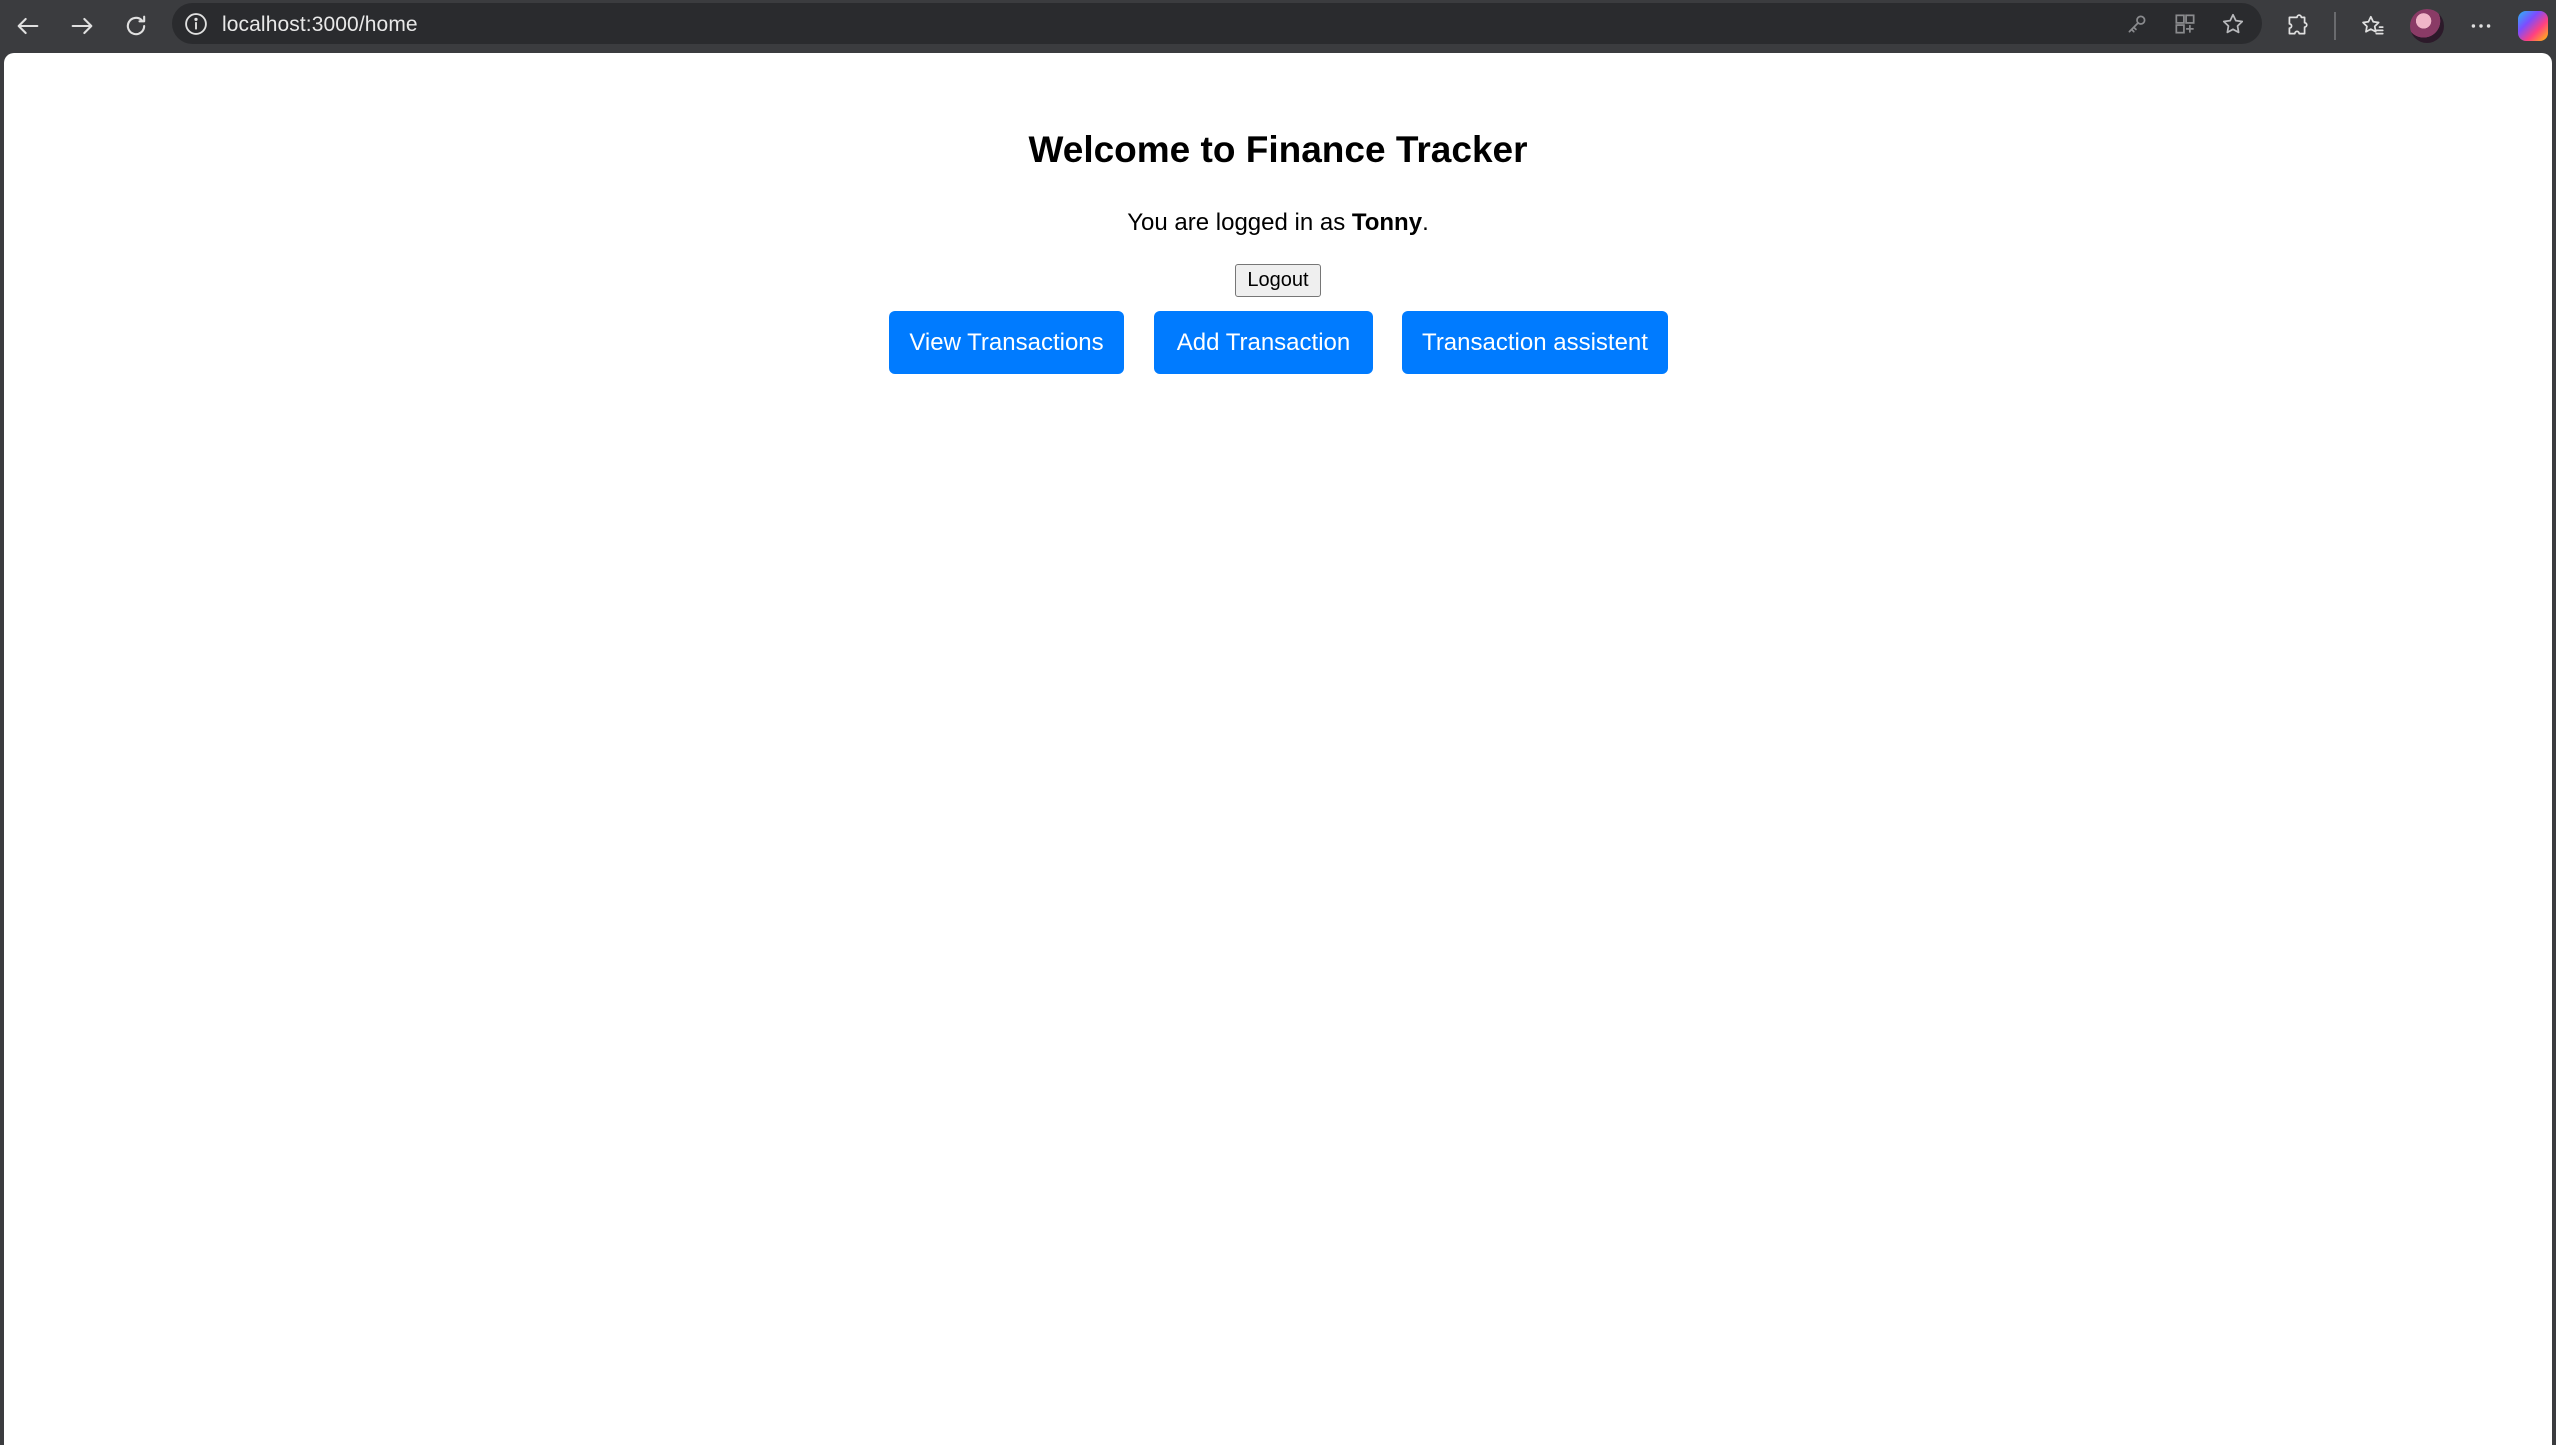  I want to click on logout-button: Logout, so click(1278, 280).